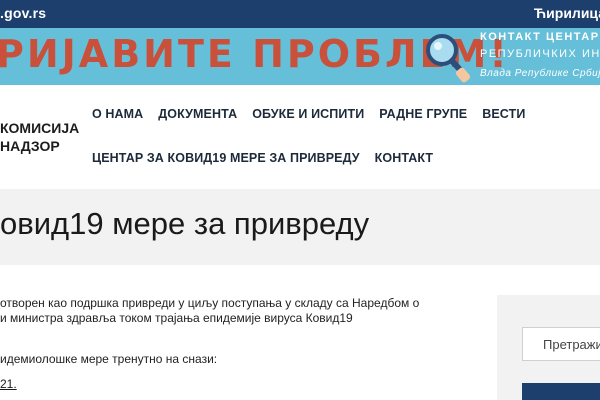 The image size is (600, 400). I want to click on search-button, so click(561, 391).